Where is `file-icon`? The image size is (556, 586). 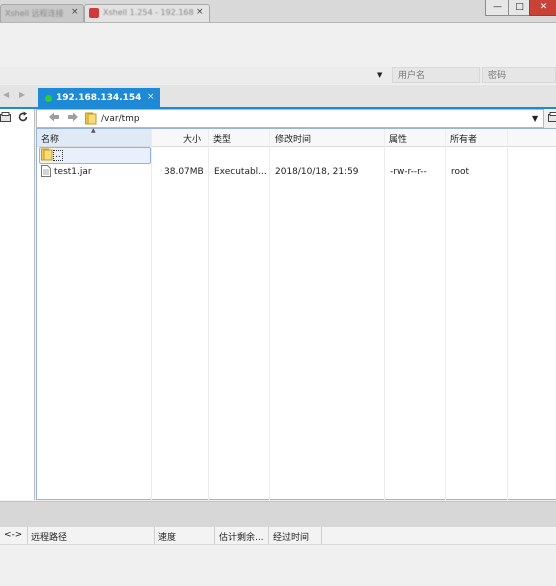 file-icon is located at coordinates (46, 172).